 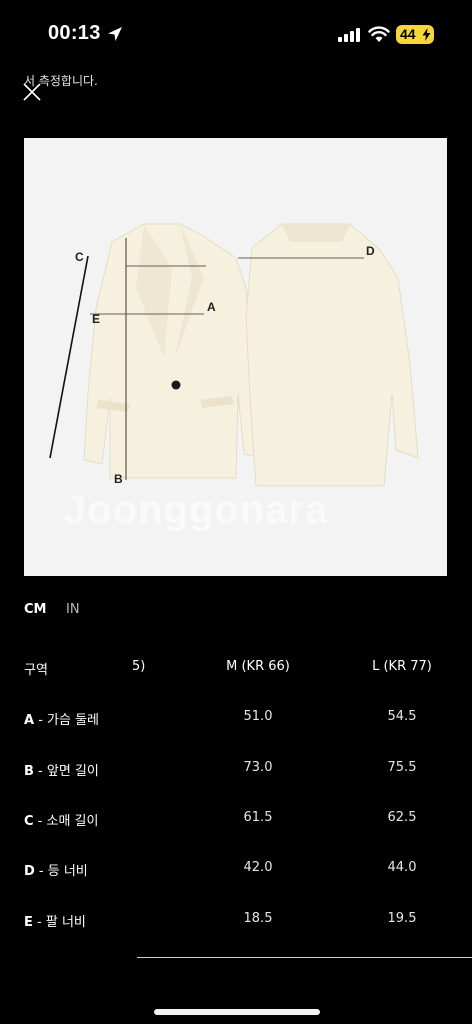 I want to click on row-value-m: 61.5, so click(x=258, y=817).